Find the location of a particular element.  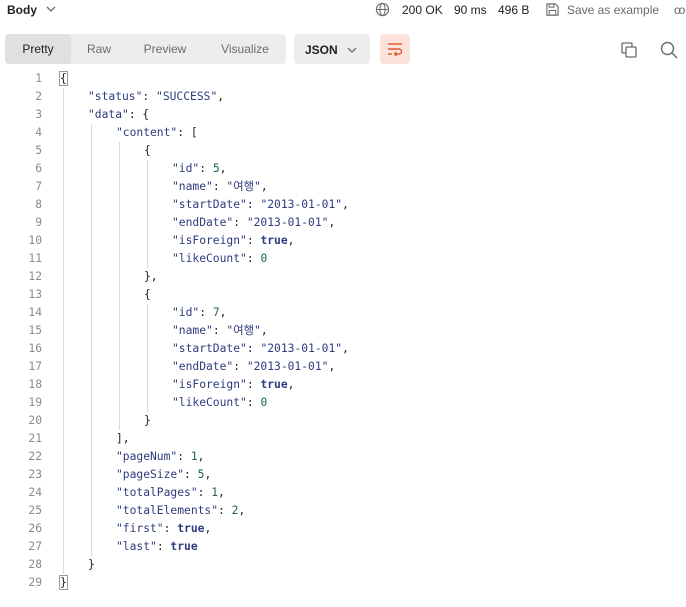

code-line: 7 "name": "여행", is located at coordinates (343, 187).